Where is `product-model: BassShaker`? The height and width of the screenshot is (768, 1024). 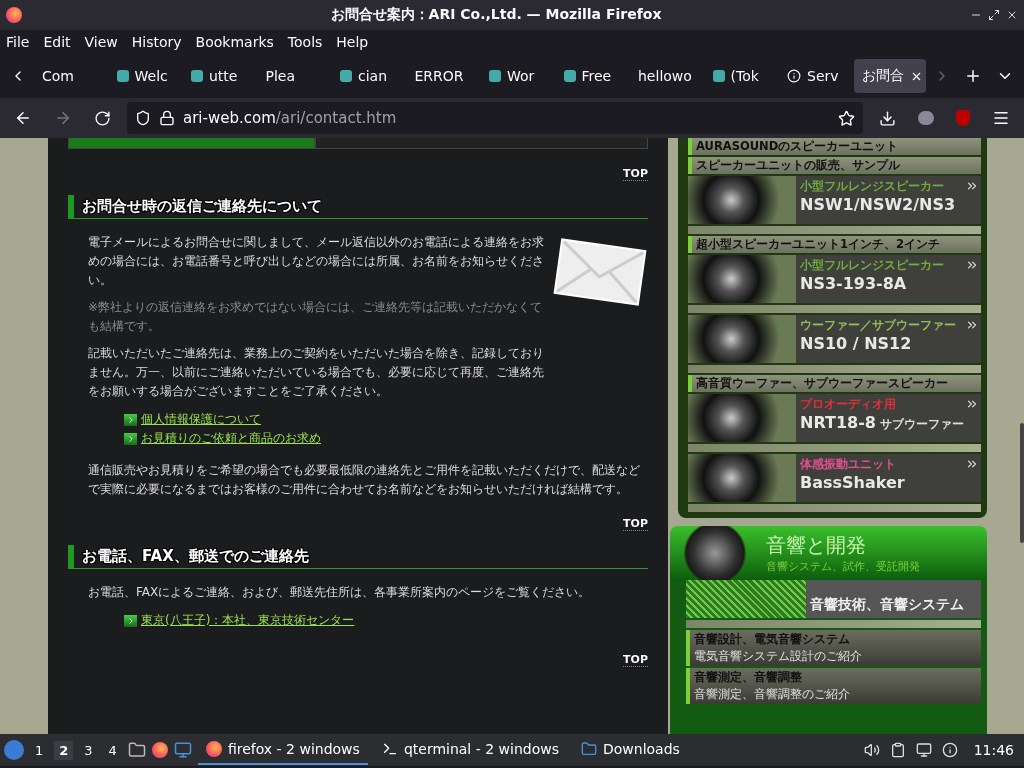
product-model: BassShaker is located at coordinates (852, 482).